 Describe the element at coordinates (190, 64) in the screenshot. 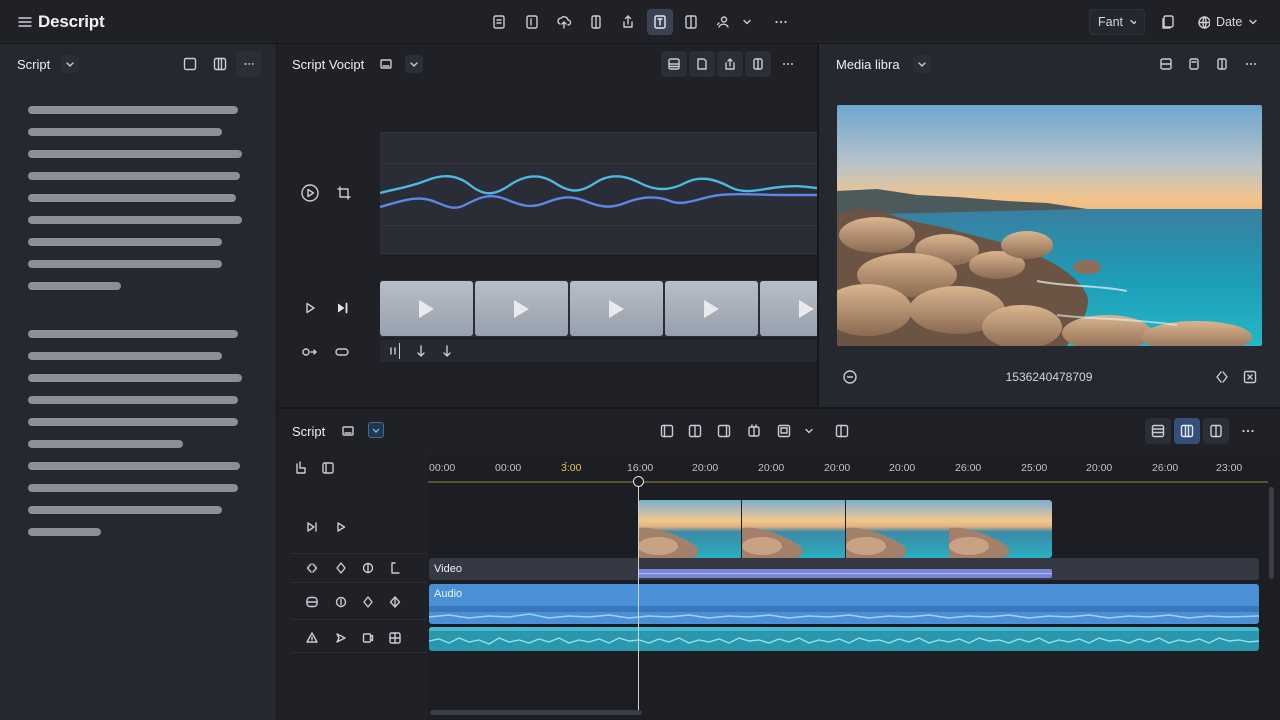

I see `single-view-icon` at that location.